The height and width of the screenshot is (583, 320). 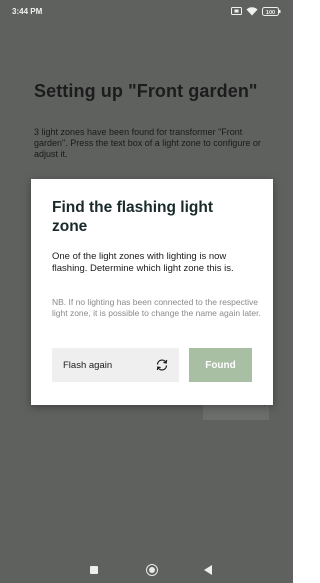 I want to click on screen-record-icon, so click(x=236, y=11).